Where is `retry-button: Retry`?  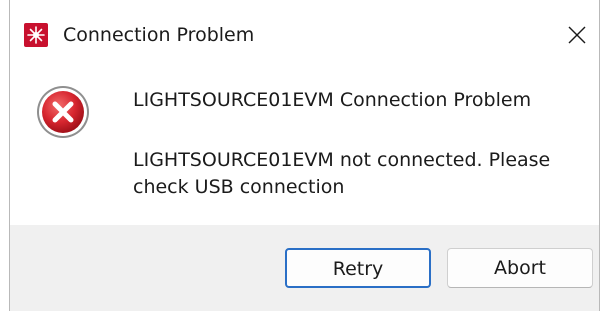
retry-button: Retry is located at coordinates (358, 268).